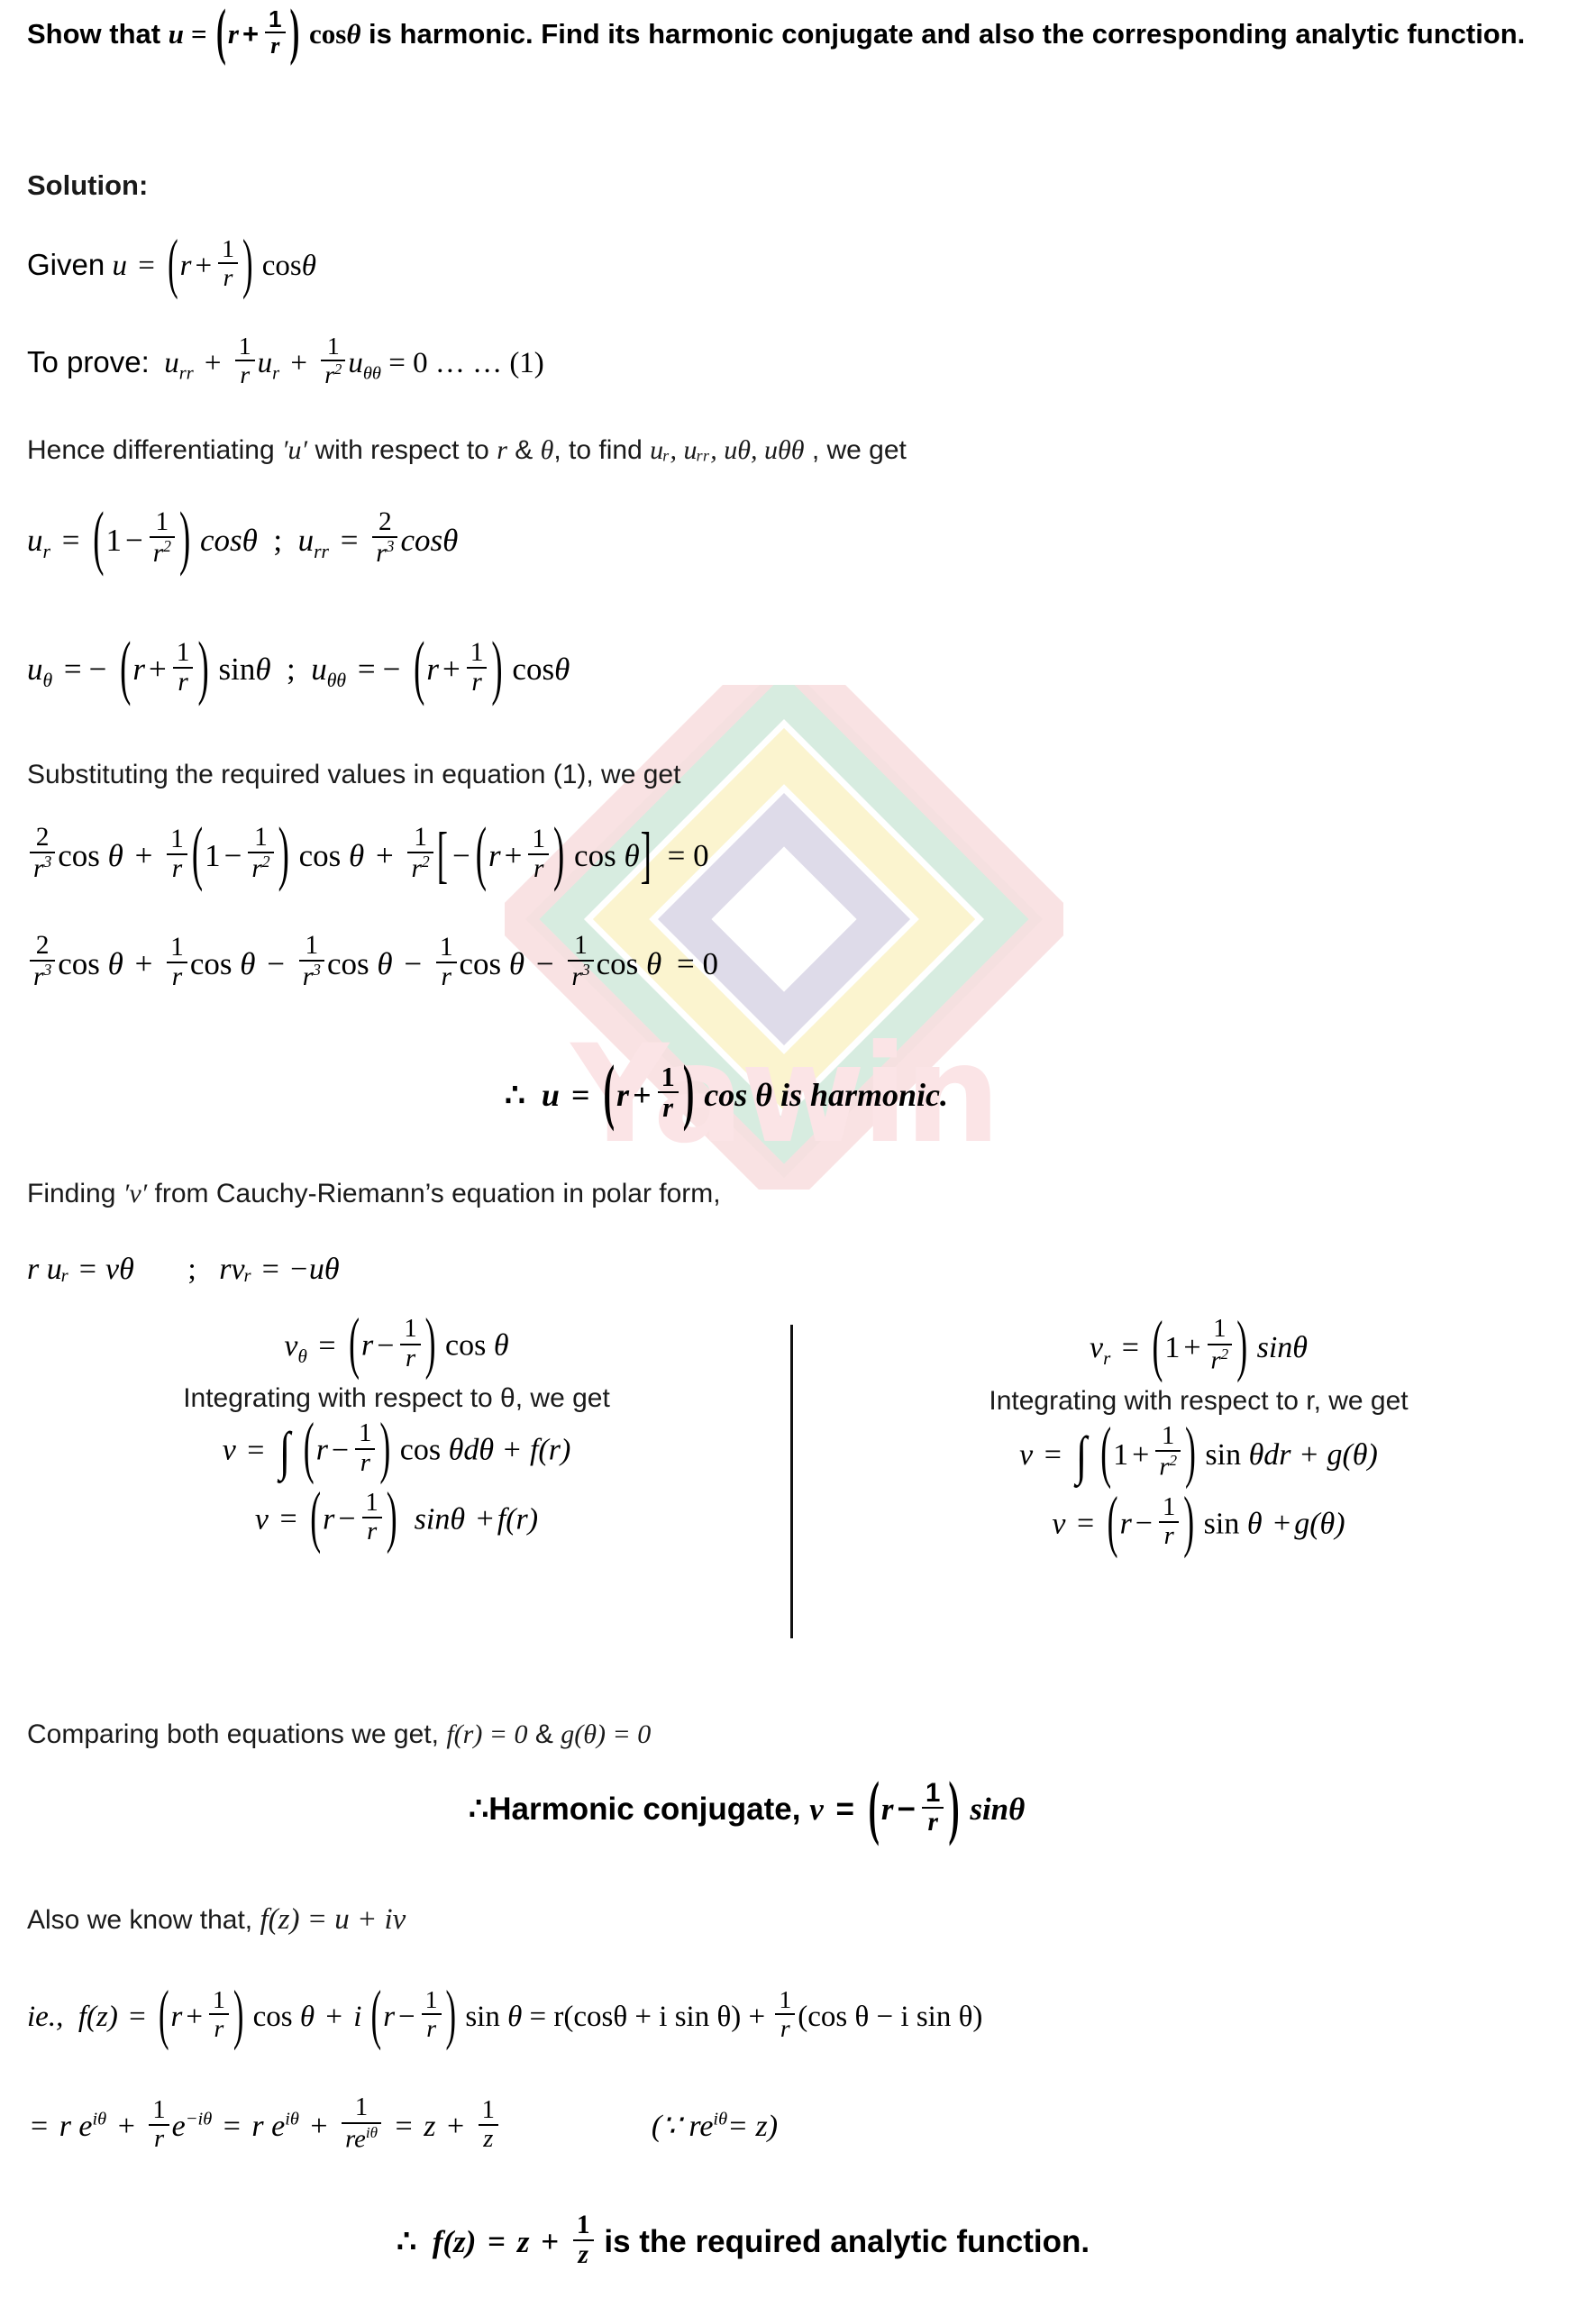 Image resolution: width=1596 pixels, height=2307 pixels. I want to click on v-integral-r-equation: v = ∫ (1 +1 r2) sin θdr + g(θ), so click(1199, 1451).